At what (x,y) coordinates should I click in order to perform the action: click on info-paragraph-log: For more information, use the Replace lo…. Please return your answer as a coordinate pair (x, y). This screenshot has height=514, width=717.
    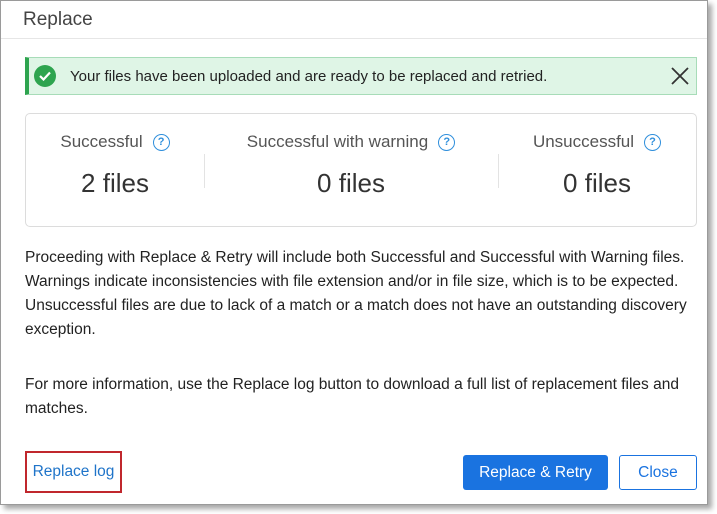
    Looking at the image, I should click on (352, 396).